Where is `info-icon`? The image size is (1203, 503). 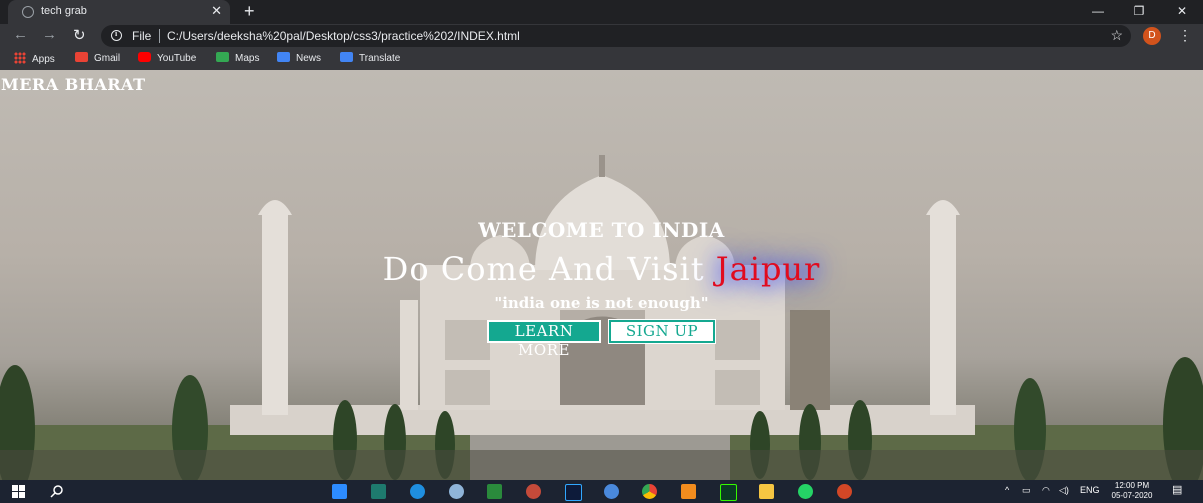 info-icon is located at coordinates (116, 35).